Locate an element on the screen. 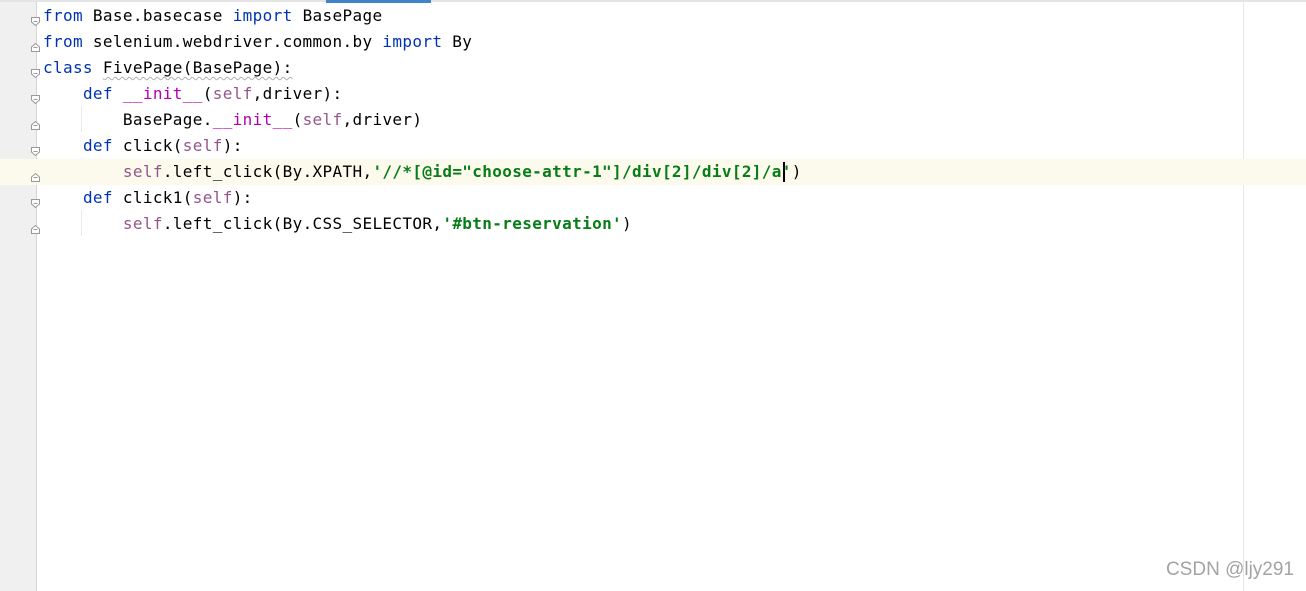 The height and width of the screenshot is (591, 1306). code-line: BasePage.__init__(self,driver) is located at coordinates (653, 120).